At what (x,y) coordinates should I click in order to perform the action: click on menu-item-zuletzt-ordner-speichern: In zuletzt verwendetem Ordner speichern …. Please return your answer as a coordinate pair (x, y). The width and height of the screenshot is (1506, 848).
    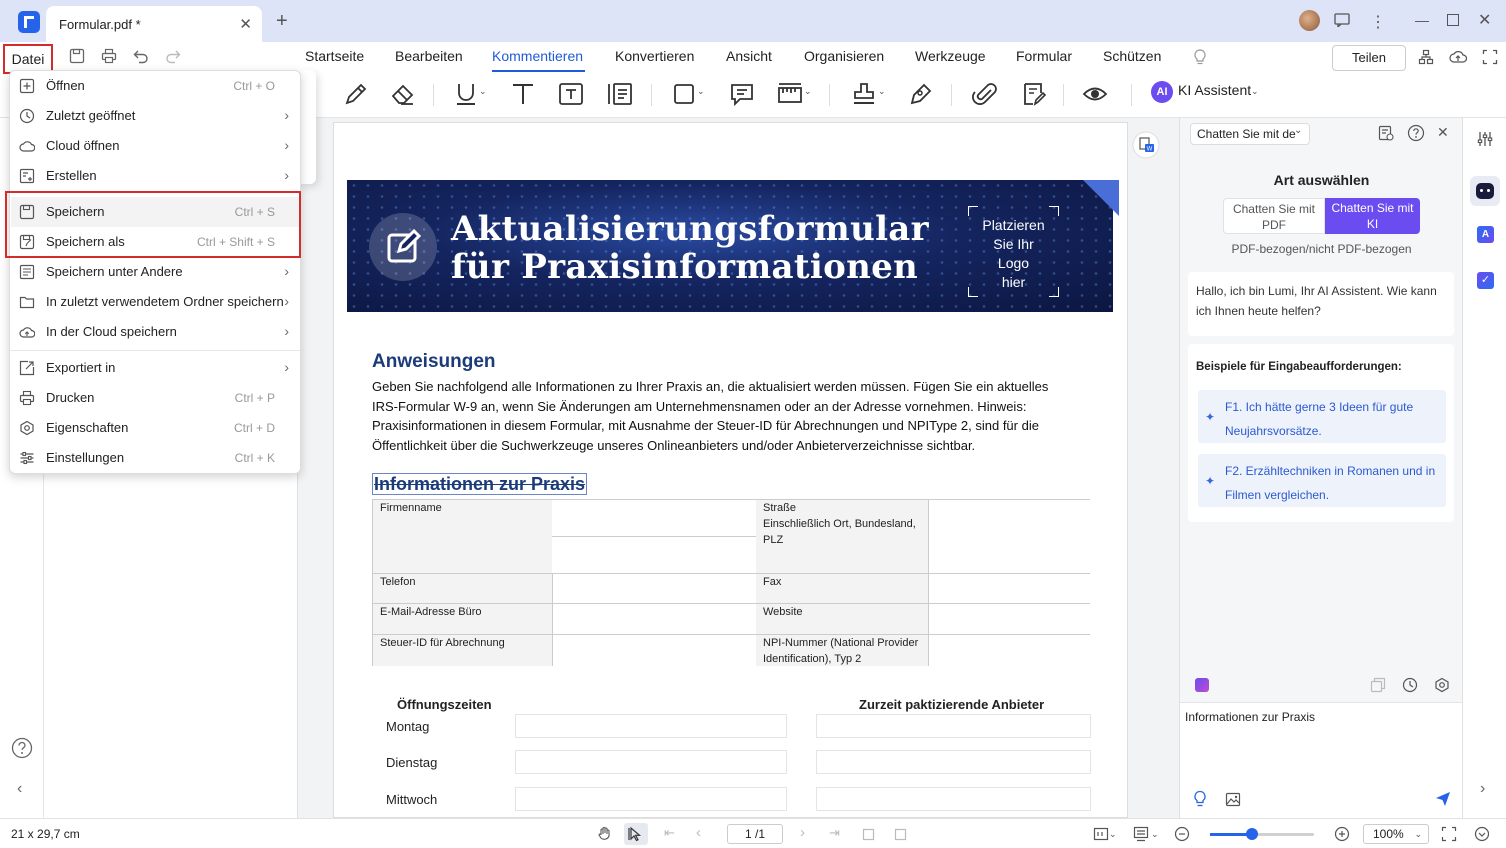
    Looking at the image, I should click on (155, 302).